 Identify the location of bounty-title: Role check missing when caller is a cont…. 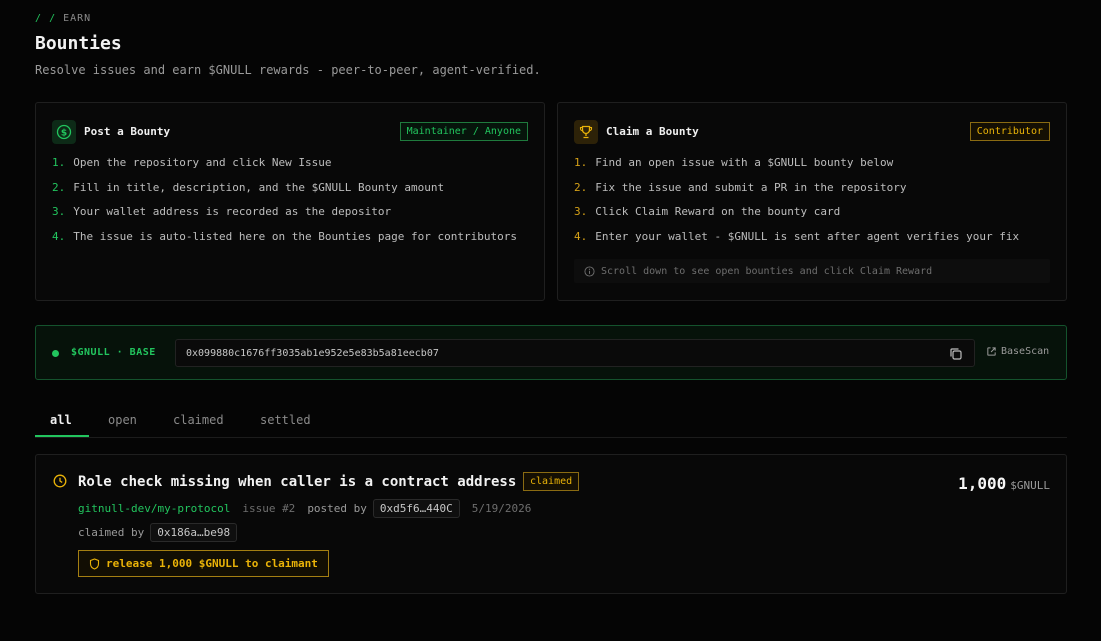
(297, 482).